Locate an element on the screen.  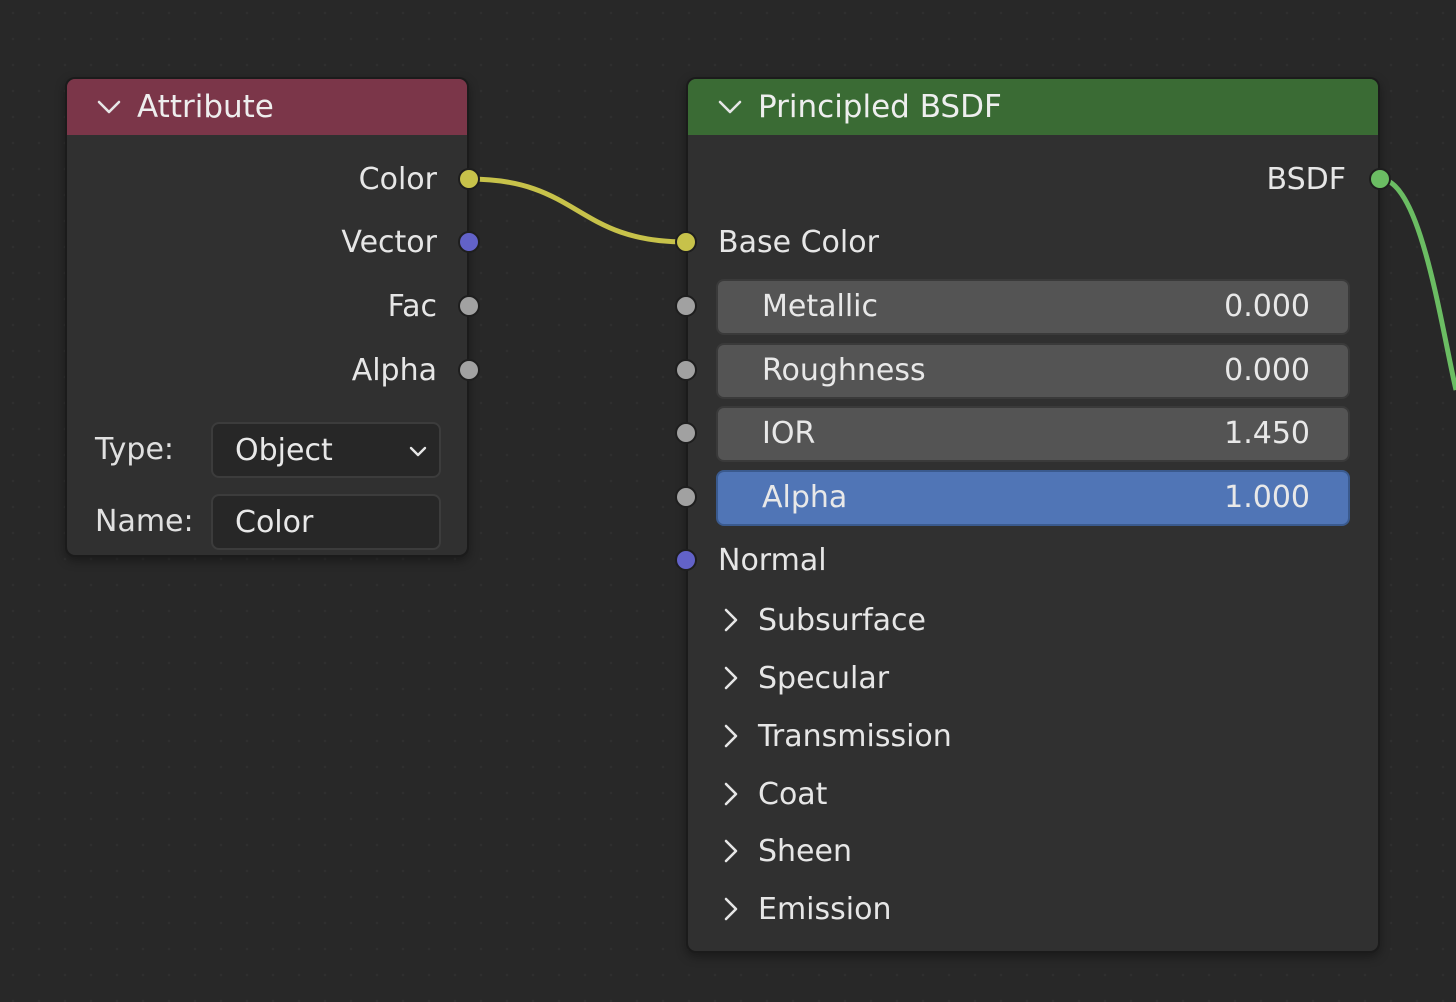
base-color-label: Base Color is located at coordinates (798, 242).